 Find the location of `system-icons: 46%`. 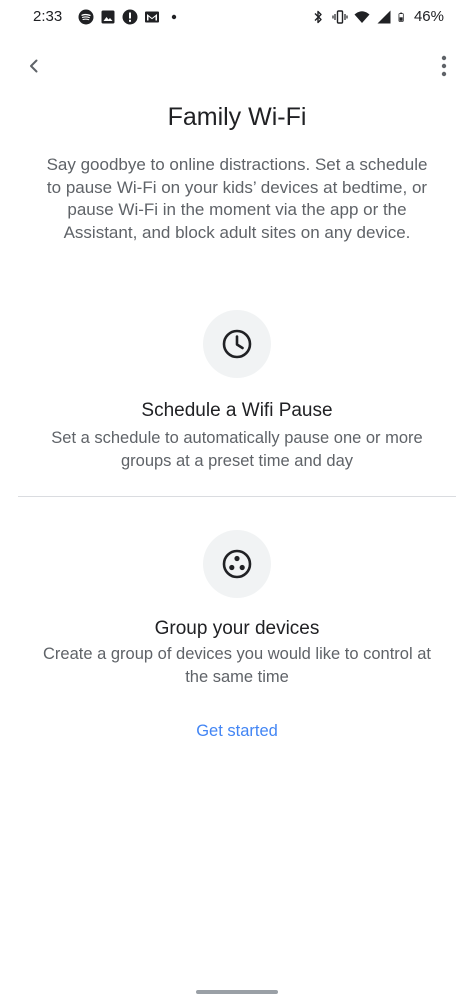

system-icons: 46% is located at coordinates (377, 16).